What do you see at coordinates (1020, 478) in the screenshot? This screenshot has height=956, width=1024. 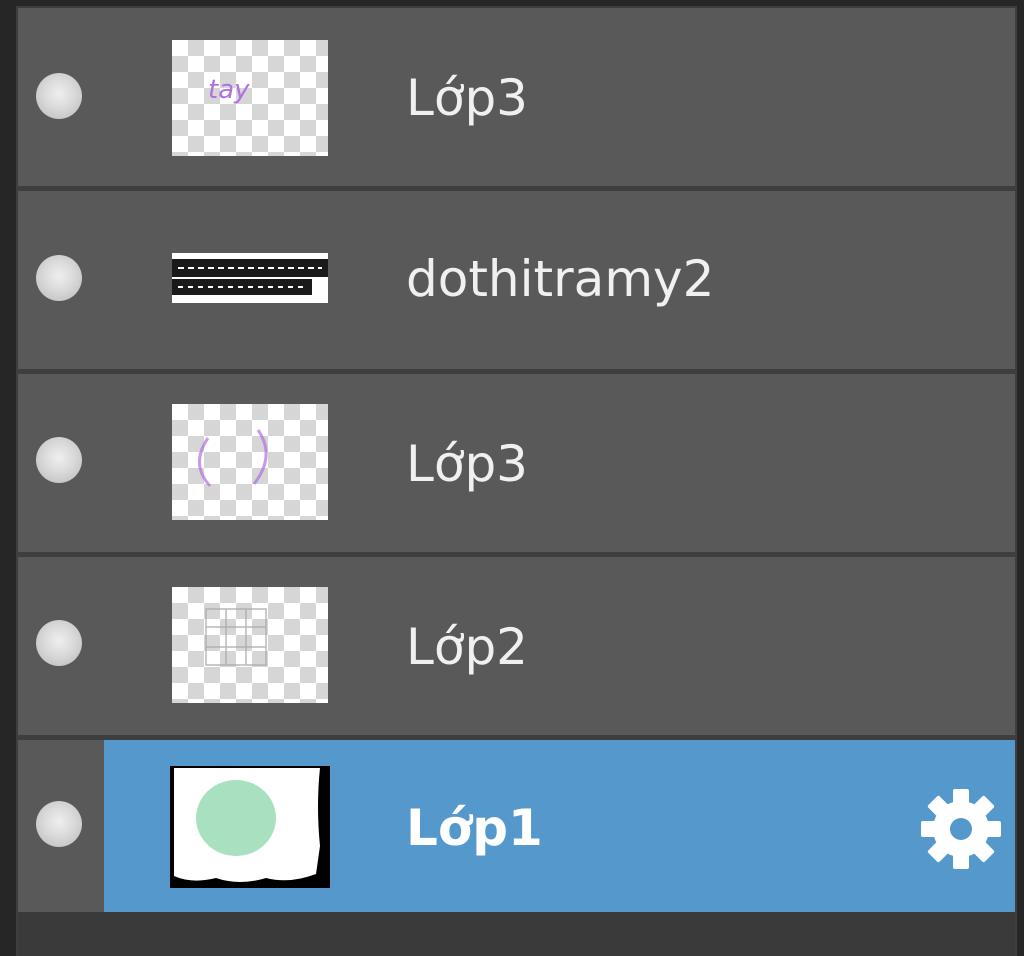 I see `panel-right-border` at bounding box center [1020, 478].